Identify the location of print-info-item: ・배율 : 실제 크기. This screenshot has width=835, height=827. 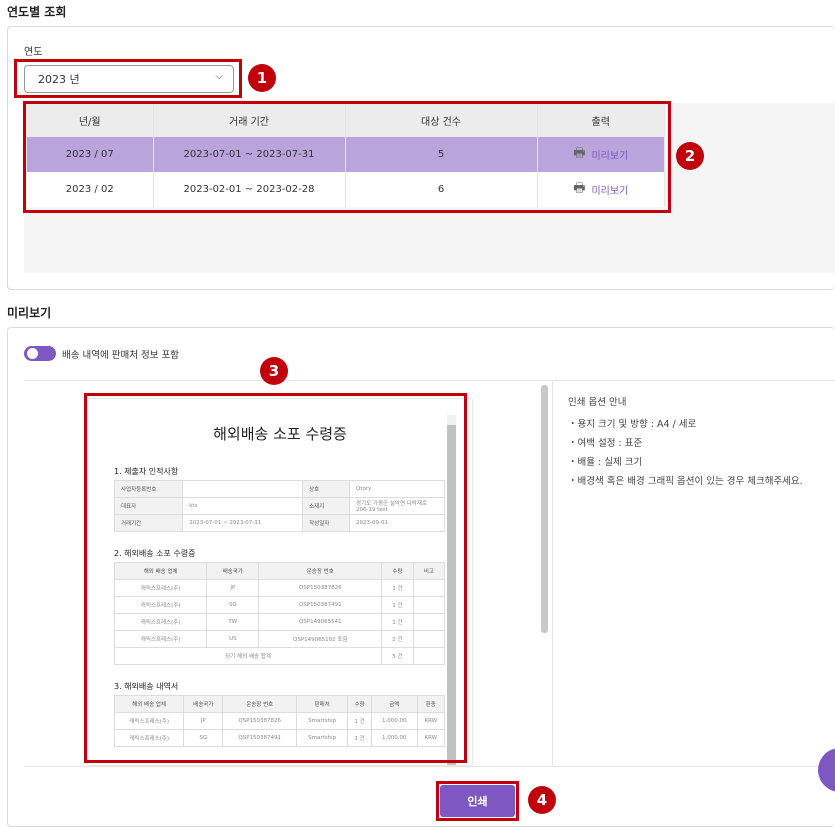
(605, 462).